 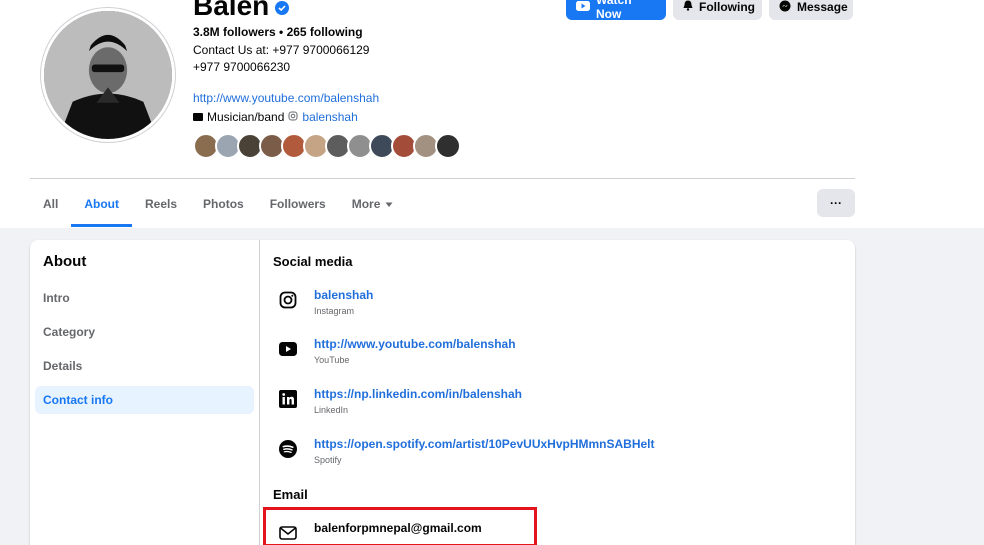 I want to click on following-label: Following, so click(x=727, y=7).